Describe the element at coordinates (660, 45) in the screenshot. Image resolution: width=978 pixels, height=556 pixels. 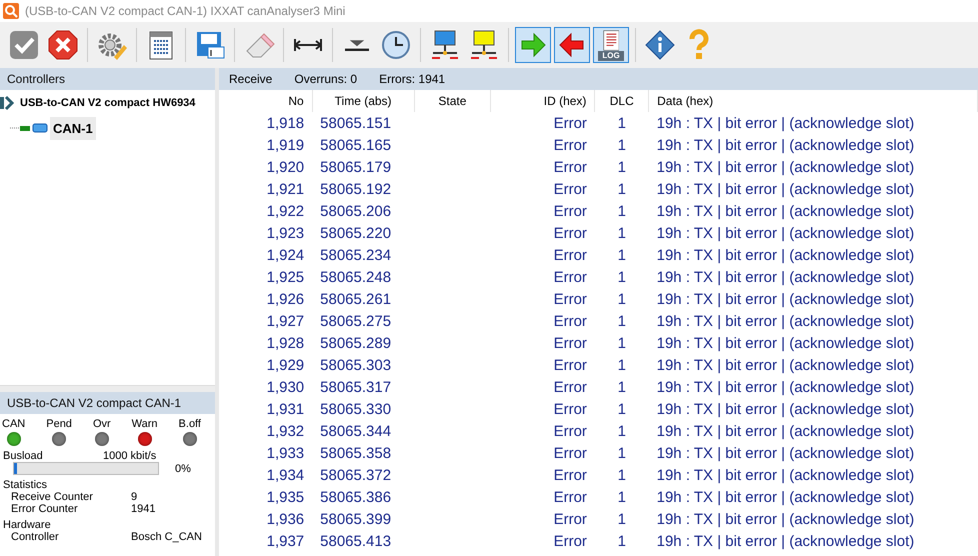
I see `info-icon` at that location.